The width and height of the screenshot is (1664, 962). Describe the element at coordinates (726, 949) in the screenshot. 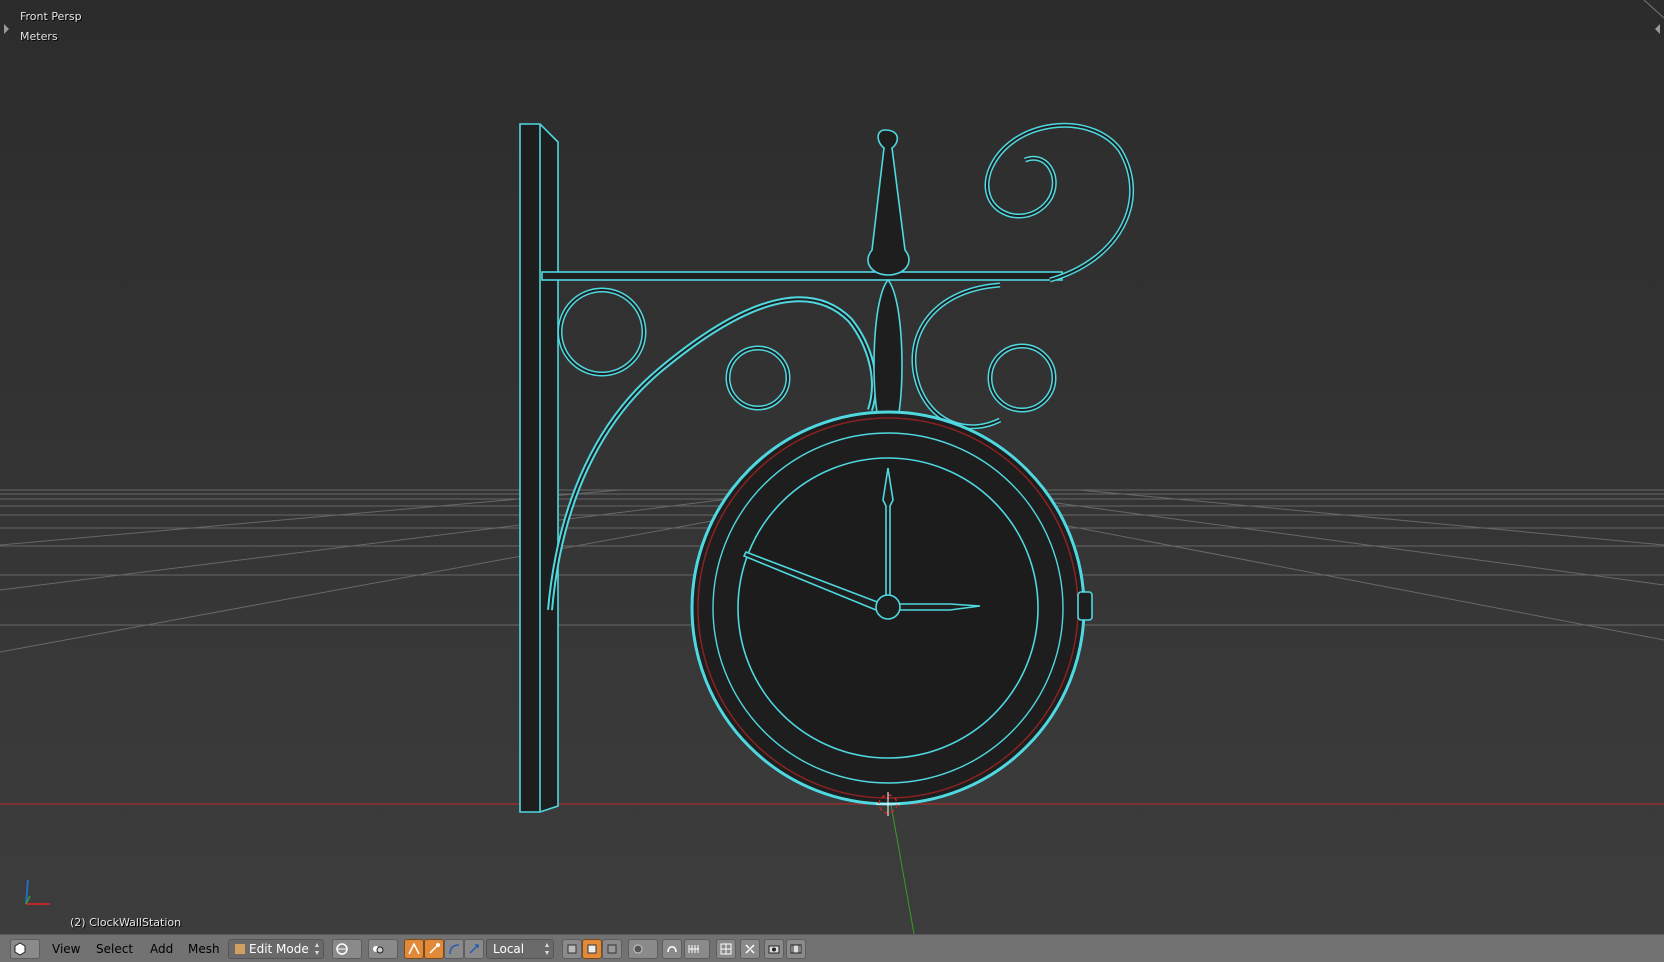

I see `layers-icon` at that location.